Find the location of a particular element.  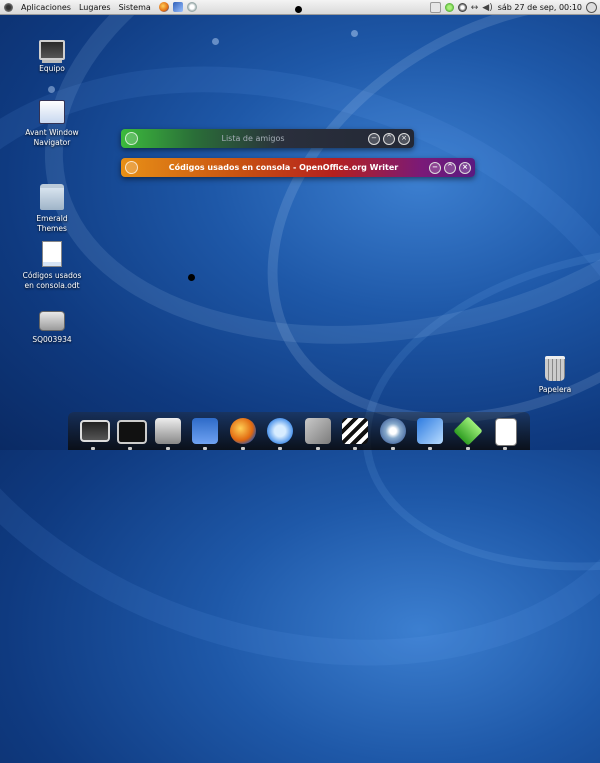

folder-icon is located at coordinates (52, 197).